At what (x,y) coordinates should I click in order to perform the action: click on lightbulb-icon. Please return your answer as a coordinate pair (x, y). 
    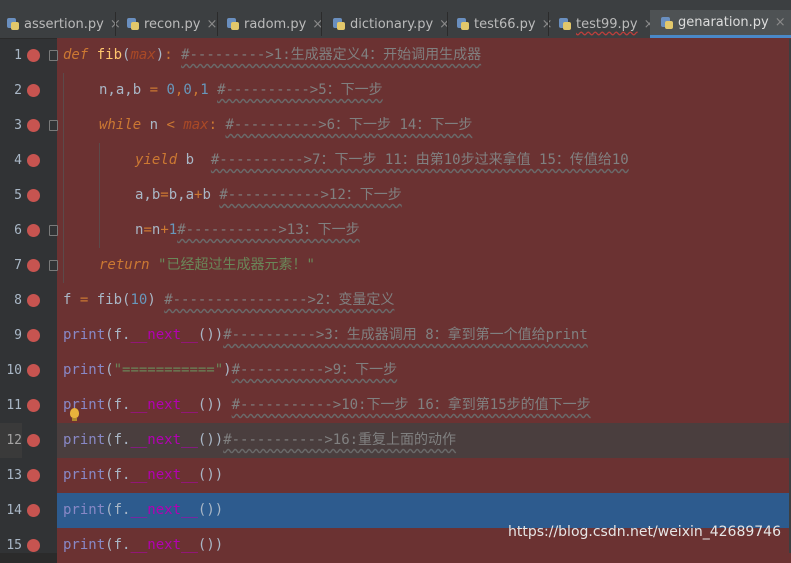
    Looking at the image, I should click on (74, 414).